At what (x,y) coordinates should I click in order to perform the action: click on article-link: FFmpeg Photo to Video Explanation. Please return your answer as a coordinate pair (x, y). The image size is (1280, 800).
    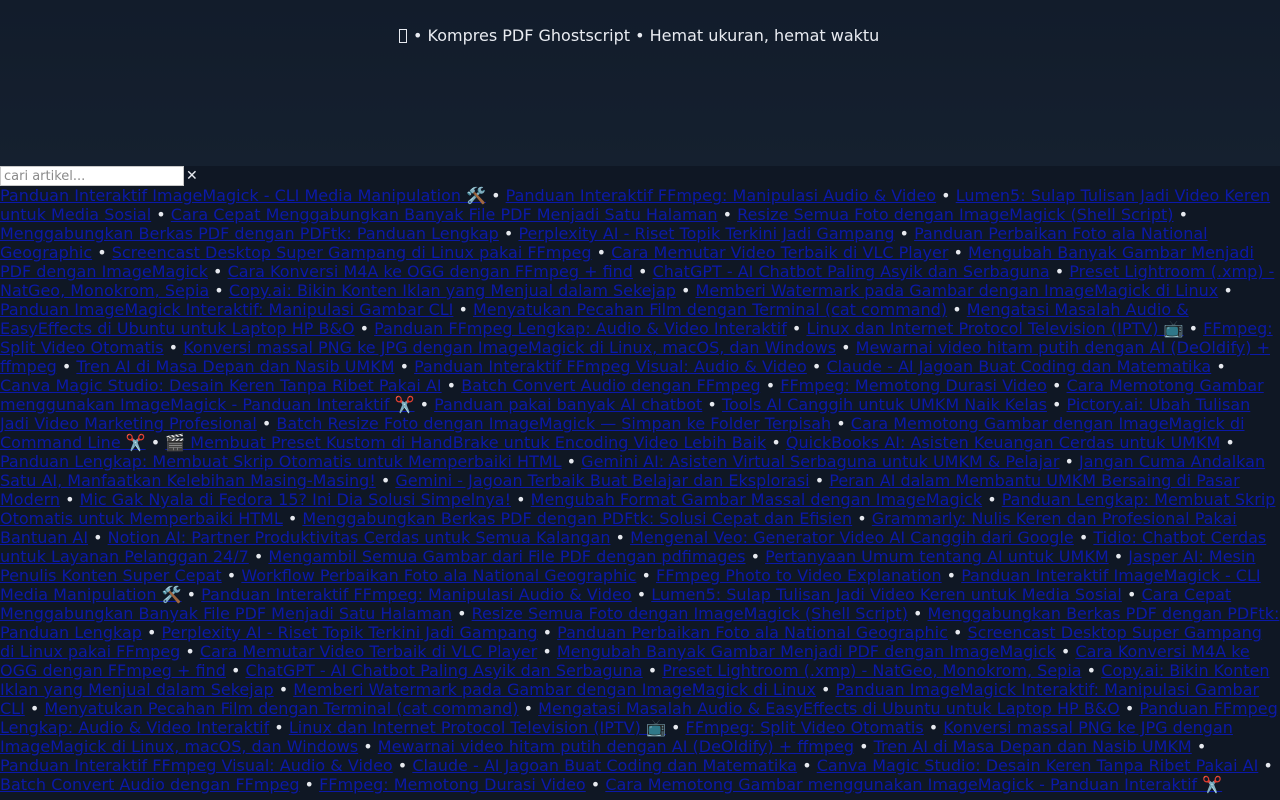
    Looking at the image, I should click on (799, 575).